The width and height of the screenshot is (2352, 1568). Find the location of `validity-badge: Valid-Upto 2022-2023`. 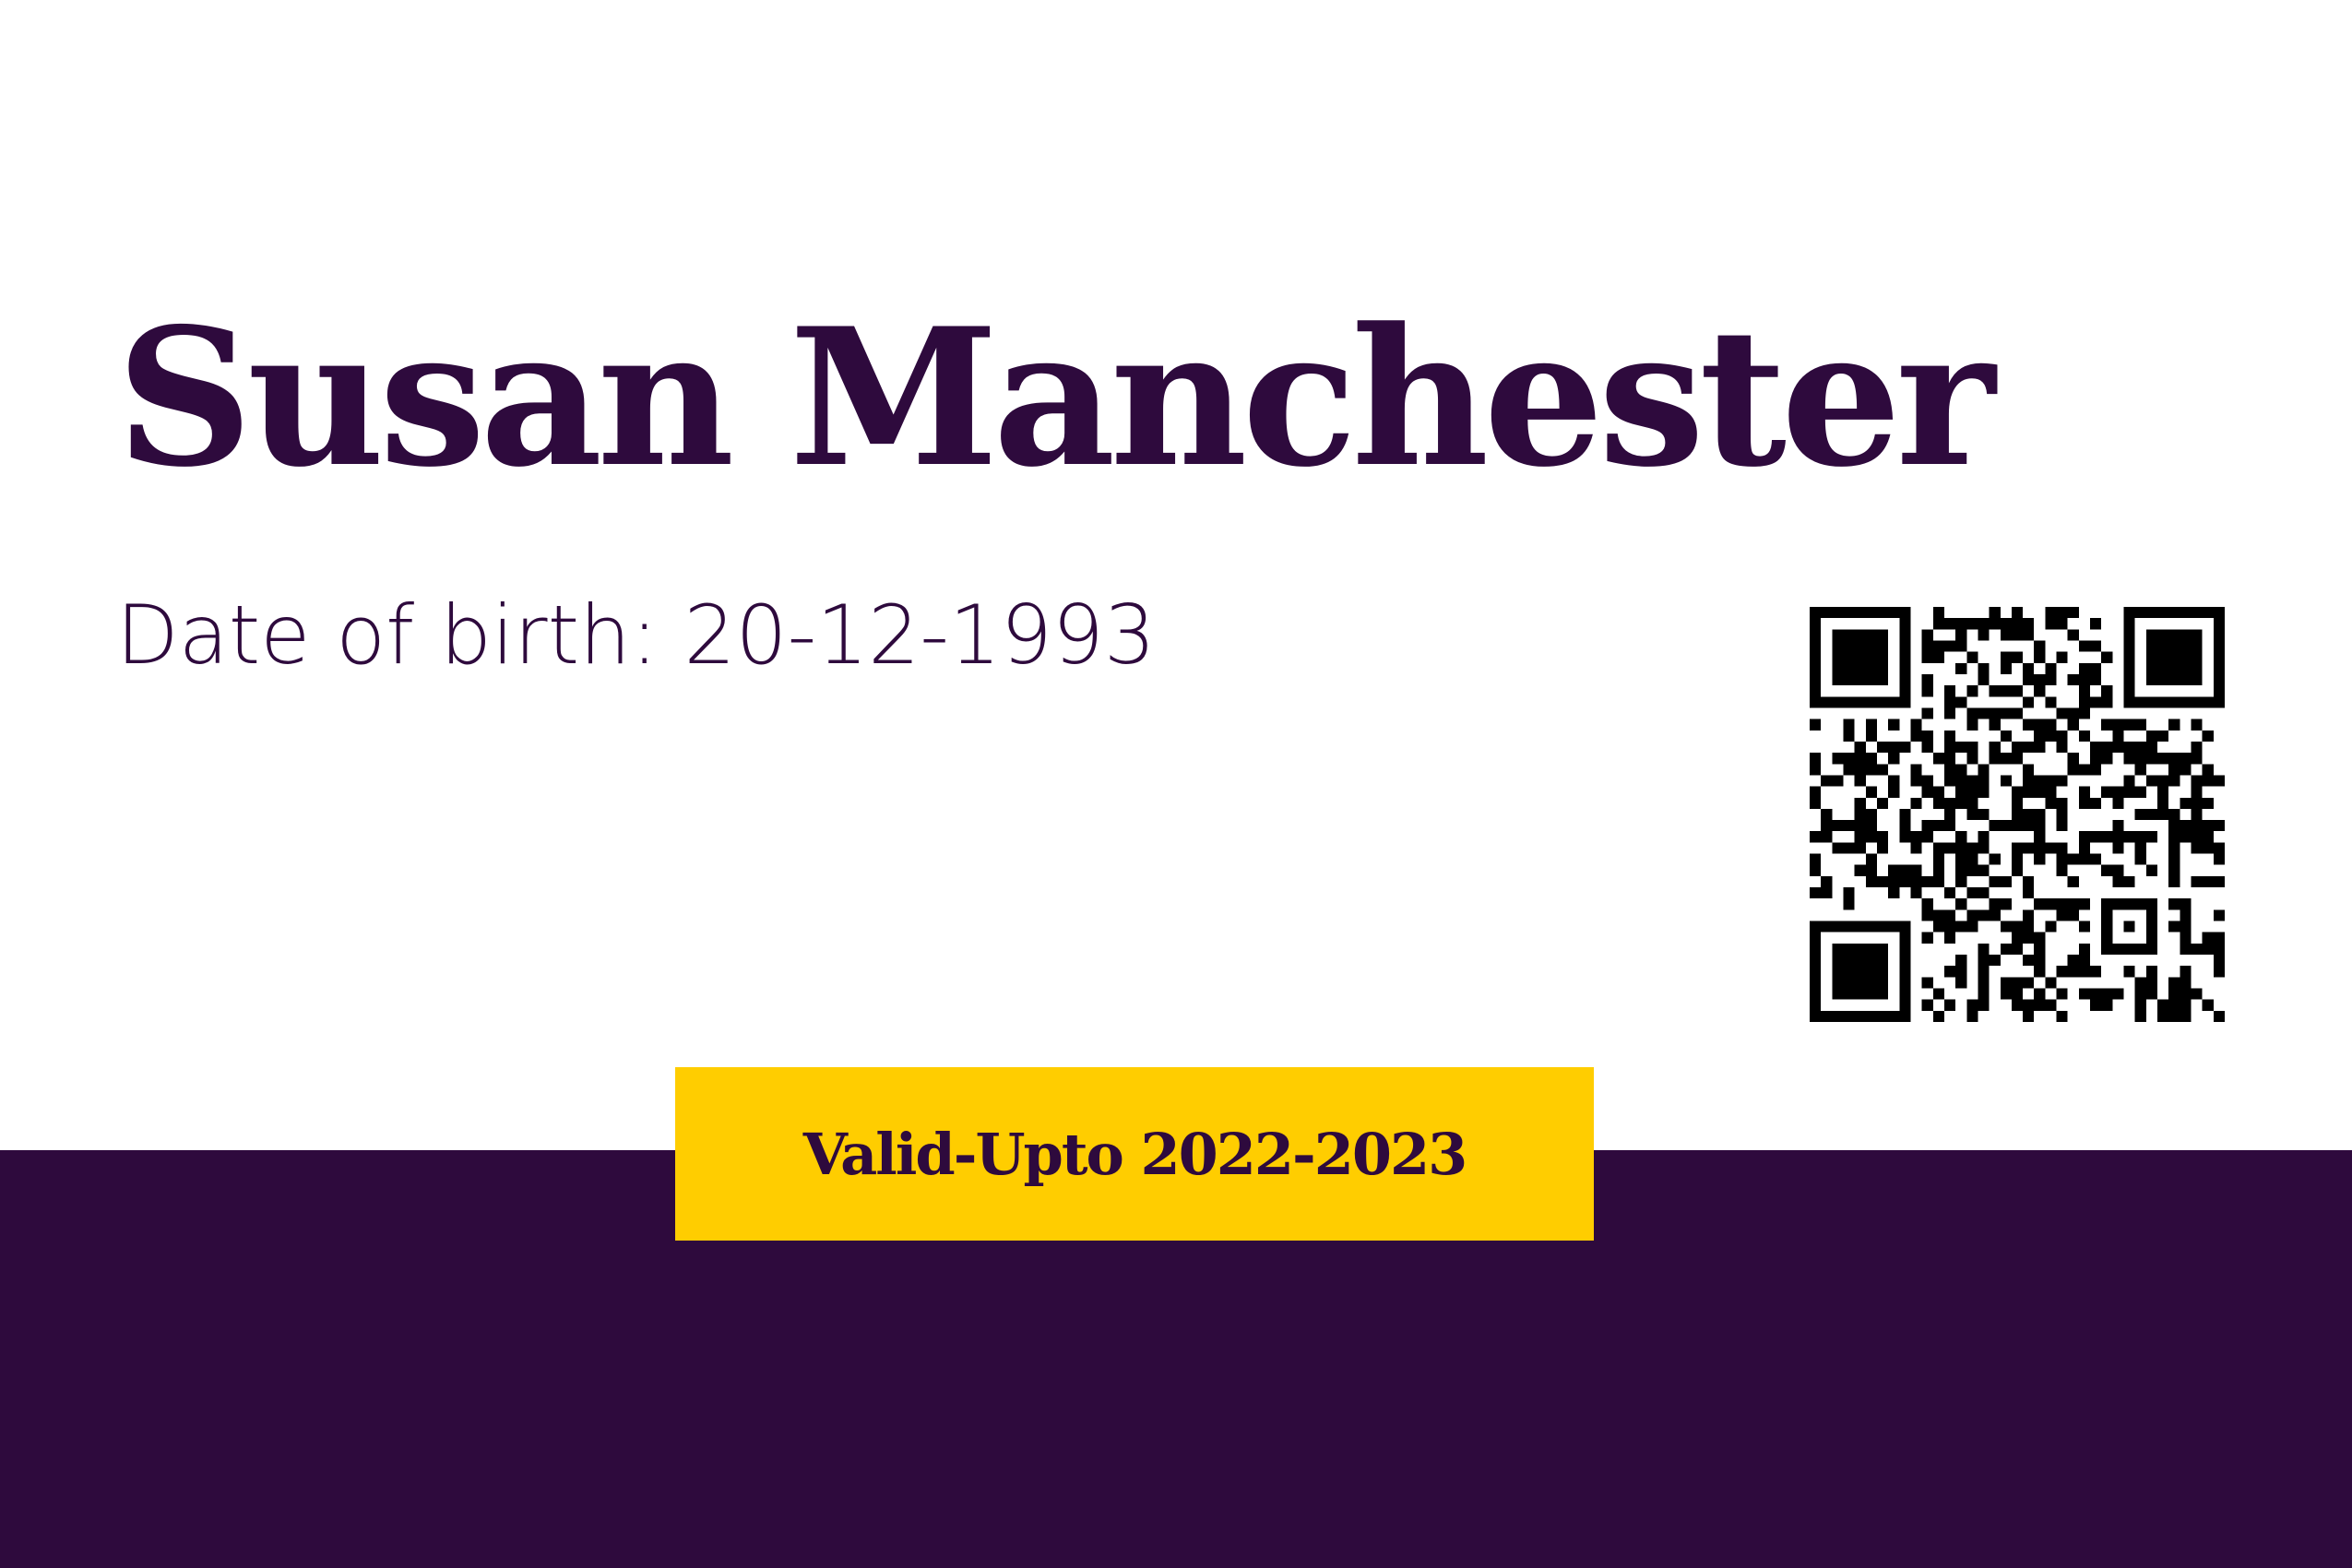

validity-badge: Valid-Upto 2022-2023 is located at coordinates (1134, 1154).